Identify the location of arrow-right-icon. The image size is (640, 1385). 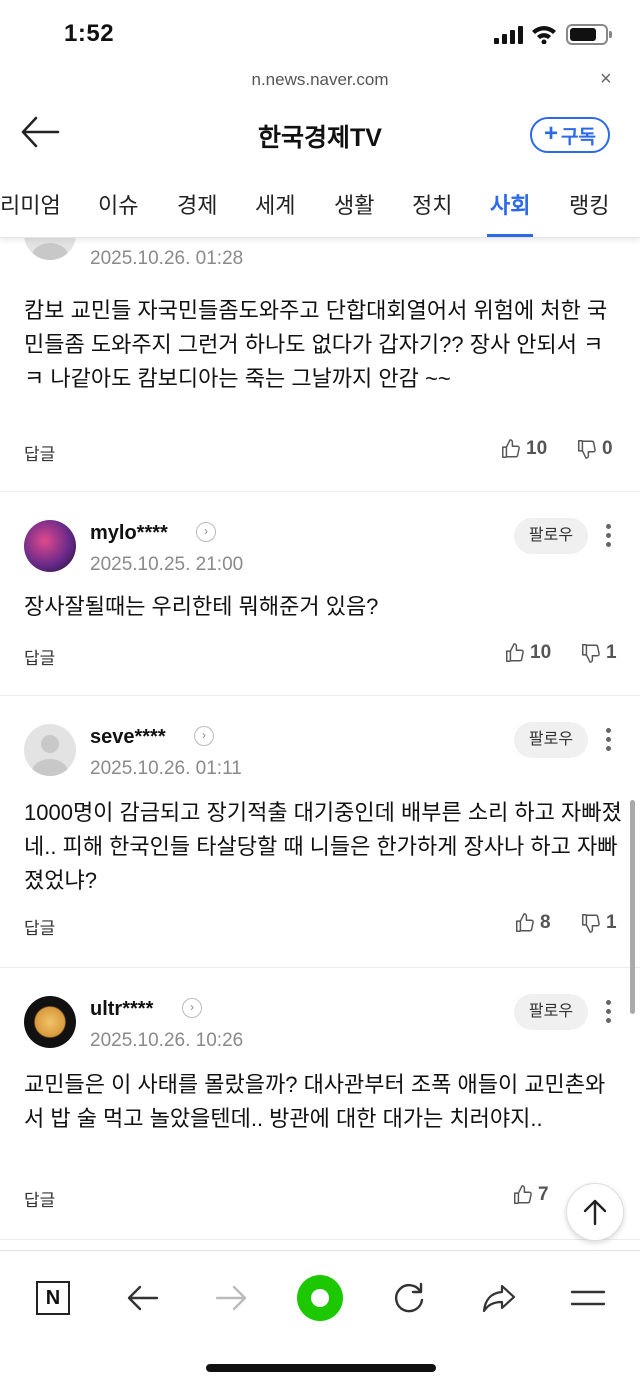
(231, 1298).